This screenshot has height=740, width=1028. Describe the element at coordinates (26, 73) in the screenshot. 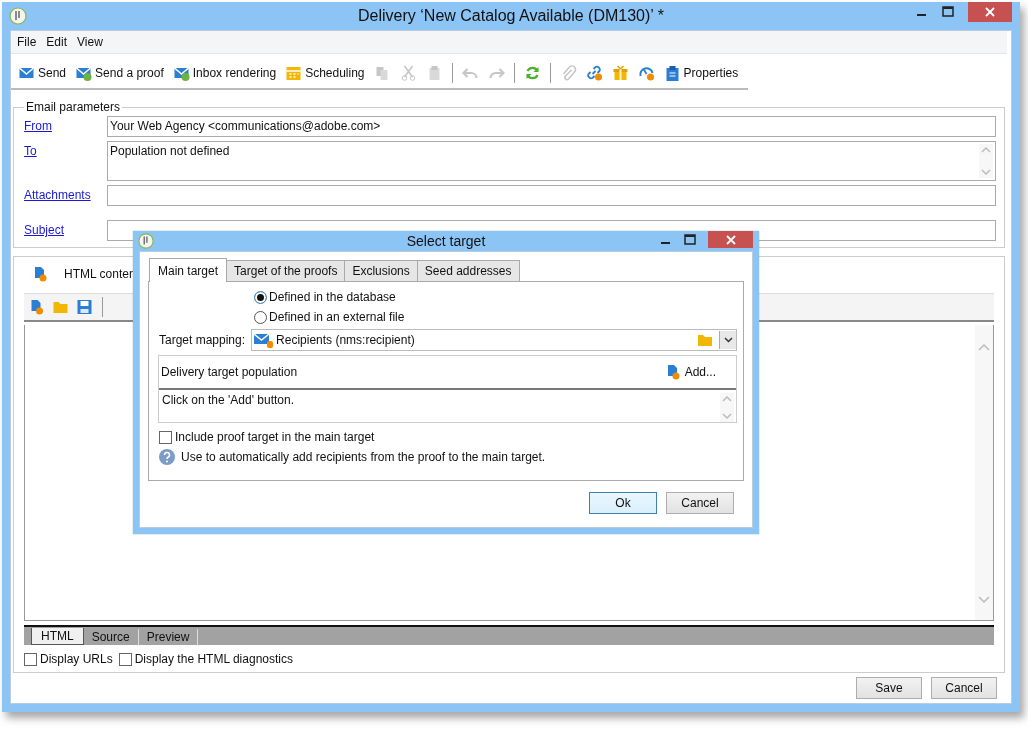

I see `envelope-icon` at that location.